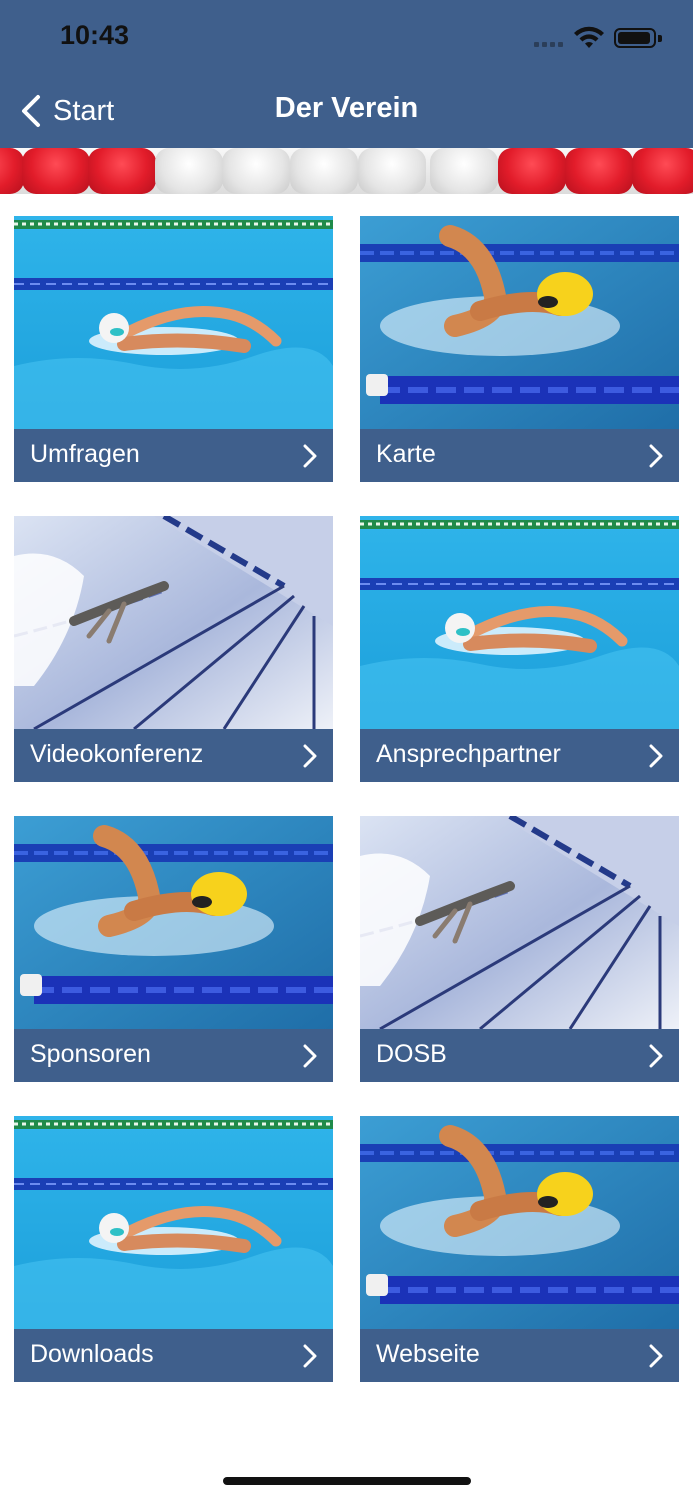  Describe the element at coordinates (346, 74) in the screenshot. I see `navigation-bar: 10:43 Start Der Verein` at that location.